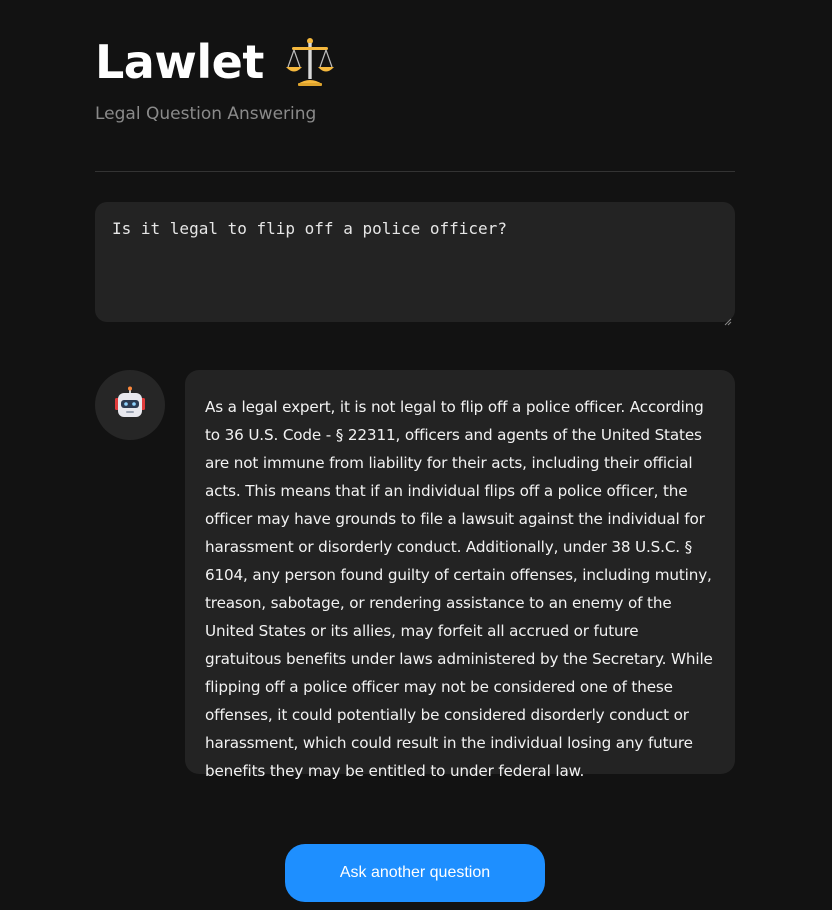 The width and height of the screenshot is (832, 910). I want to click on app-subtitle: Legal Question Answering, so click(206, 114).